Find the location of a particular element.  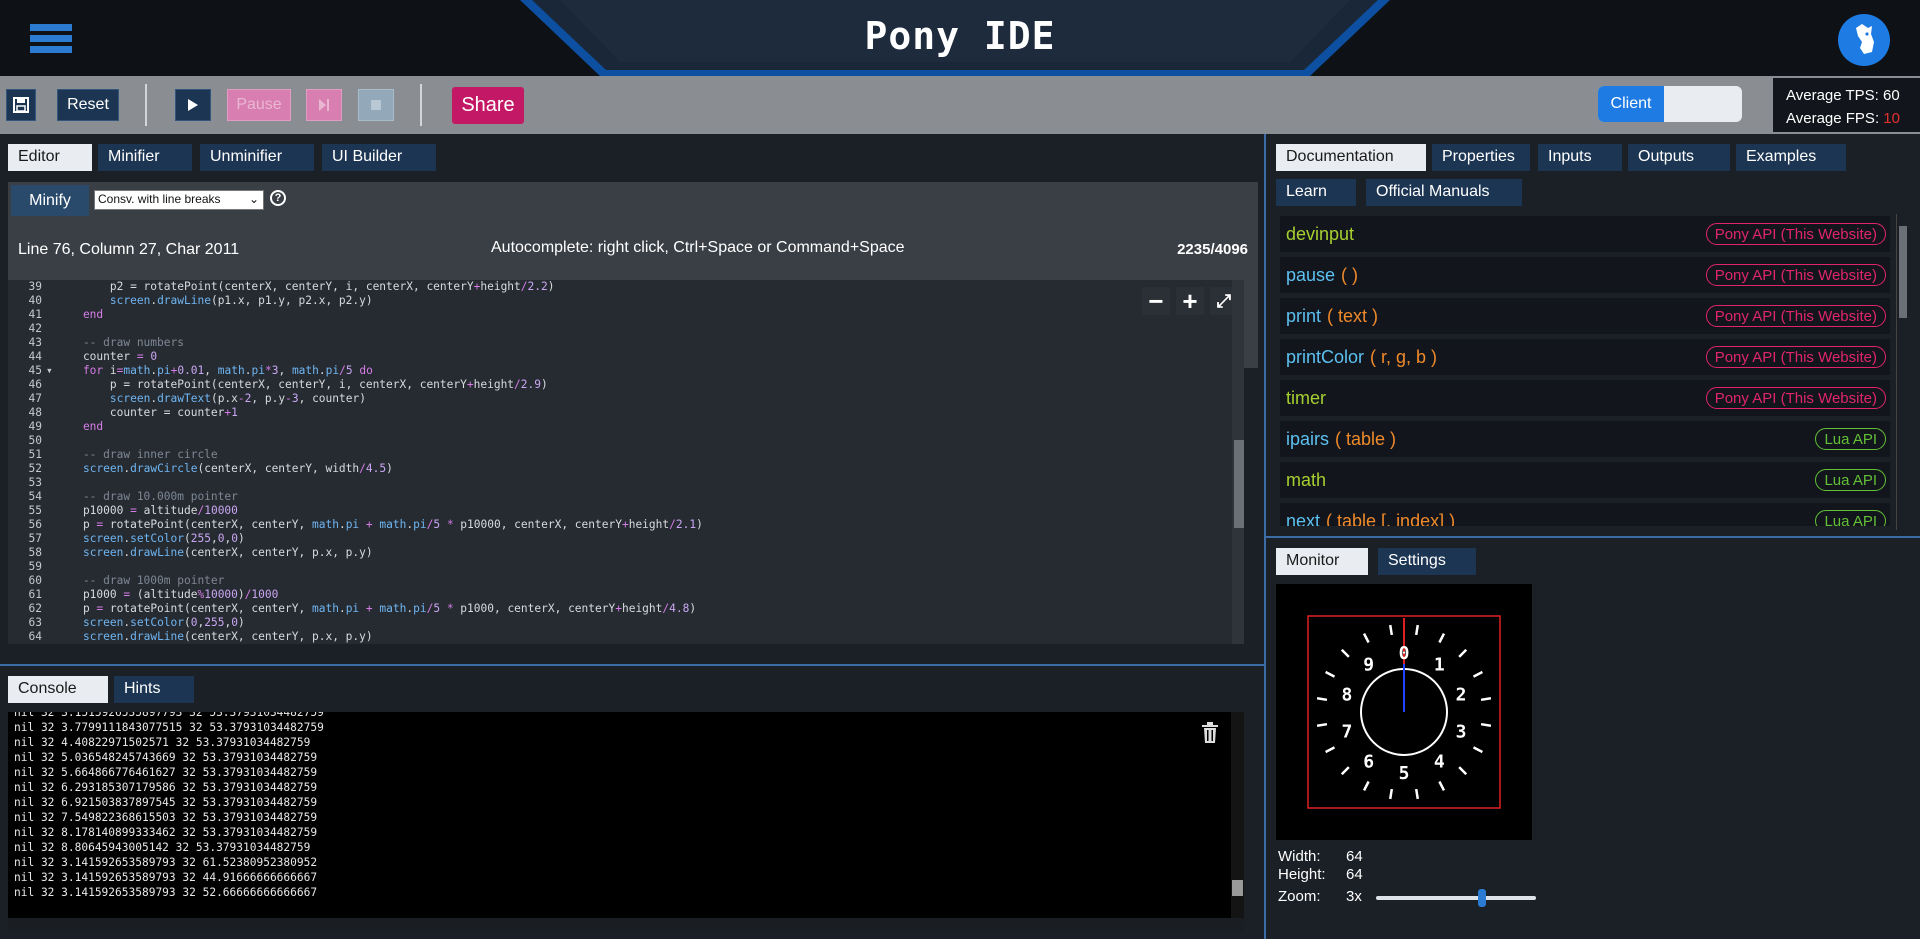

tab-documentation: Documentation is located at coordinates (1351, 157).